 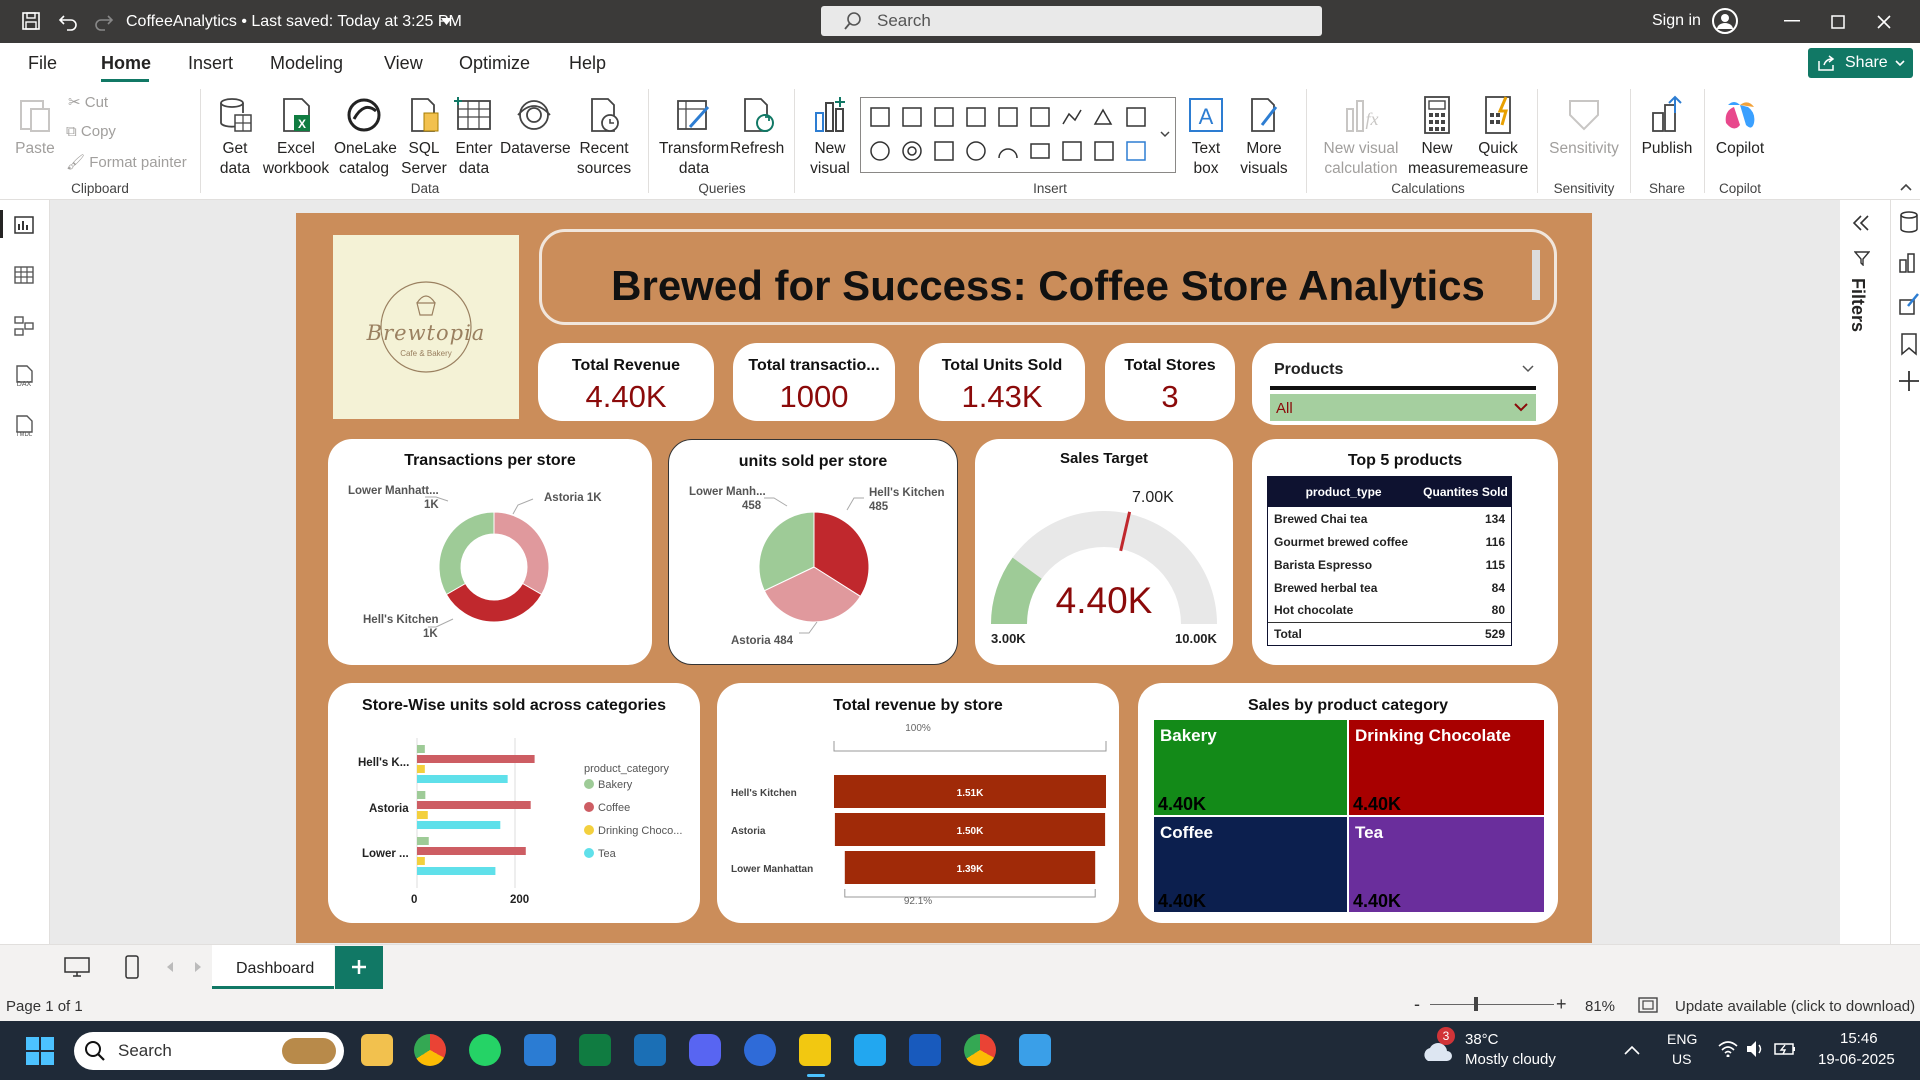 I want to click on bar-tea, so click(x=456, y=871).